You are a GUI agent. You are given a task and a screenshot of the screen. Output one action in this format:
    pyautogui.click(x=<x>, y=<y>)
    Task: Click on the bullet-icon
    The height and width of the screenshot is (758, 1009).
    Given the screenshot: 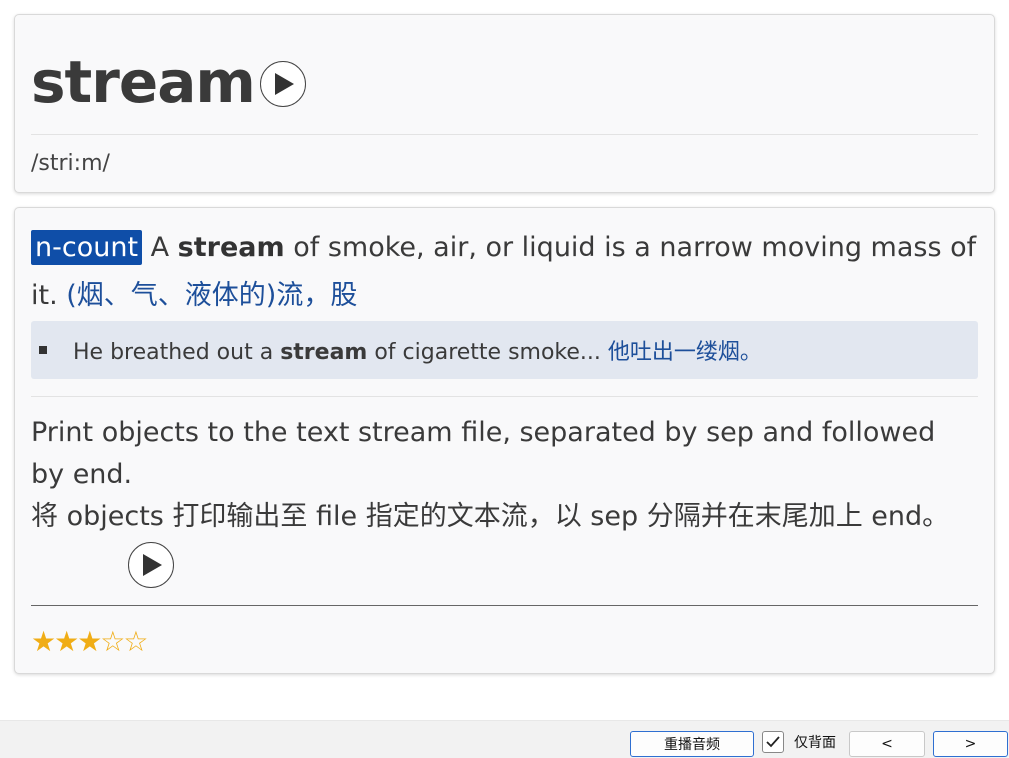 What is the action you would take?
    pyautogui.click(x=43, y=350)
    